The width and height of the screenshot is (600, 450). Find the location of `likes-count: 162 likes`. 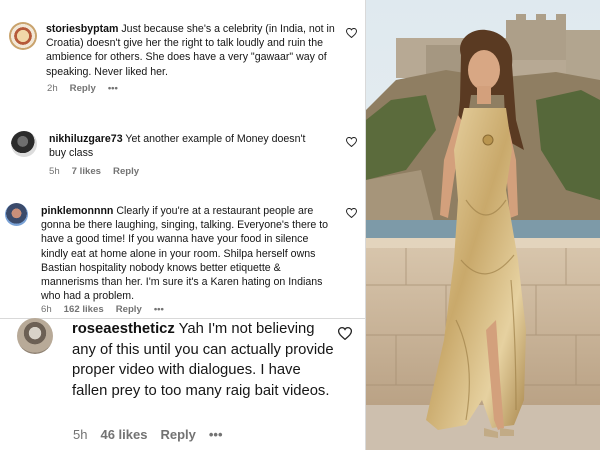

likes-count: 162 likes is located at coordinates (84, 309).